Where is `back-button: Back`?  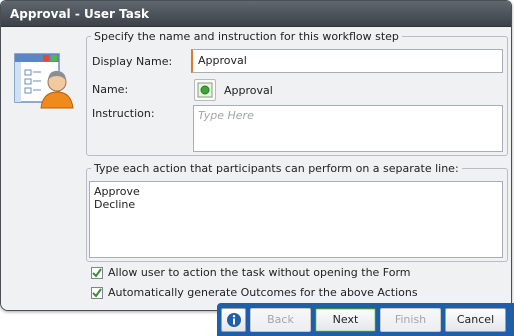 back-button: Back is located at coordinates (280, 320).